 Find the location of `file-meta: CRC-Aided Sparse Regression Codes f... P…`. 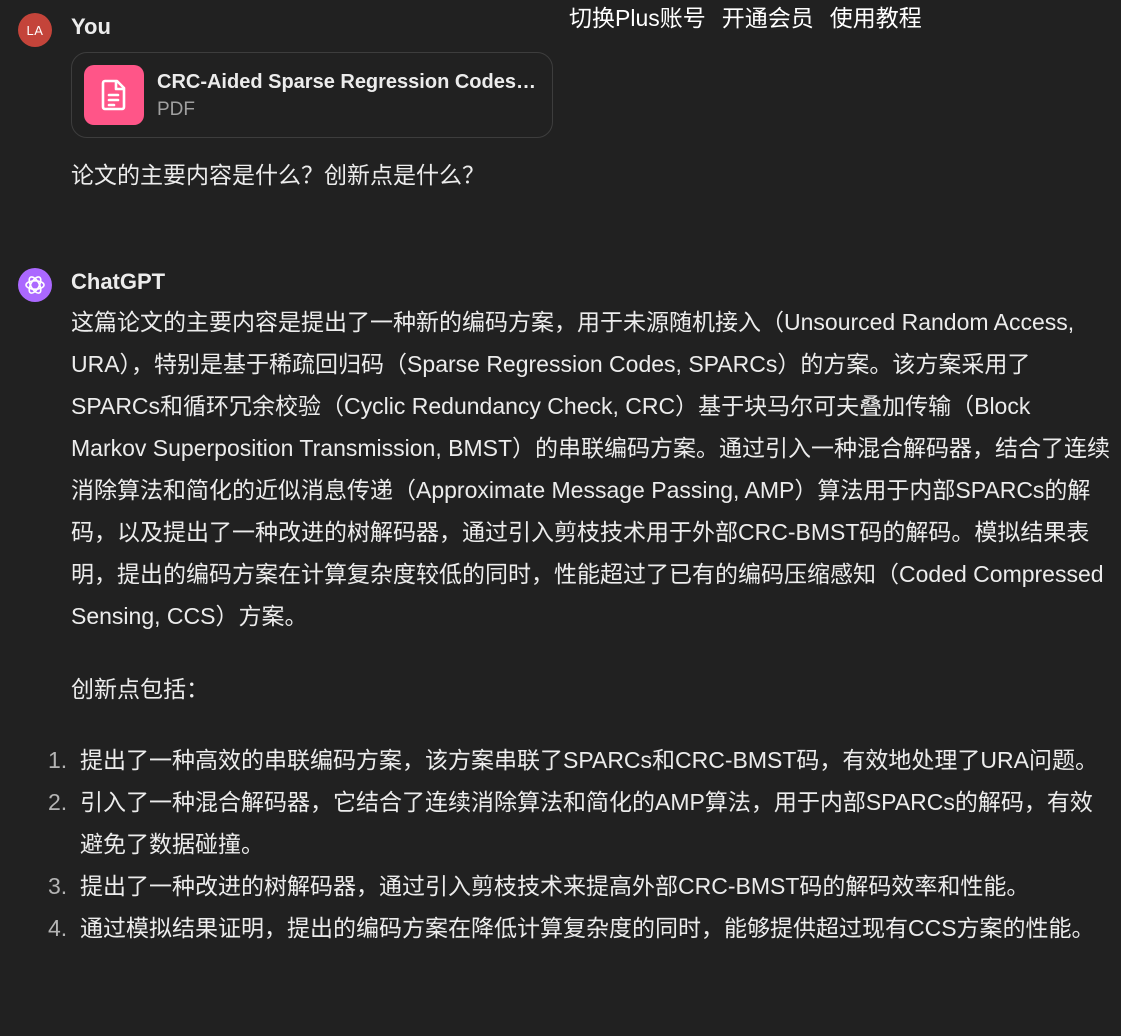

file-meta: CRC-Aided Sparse Regression Codes f... P… is located at coordinates (347, 95).